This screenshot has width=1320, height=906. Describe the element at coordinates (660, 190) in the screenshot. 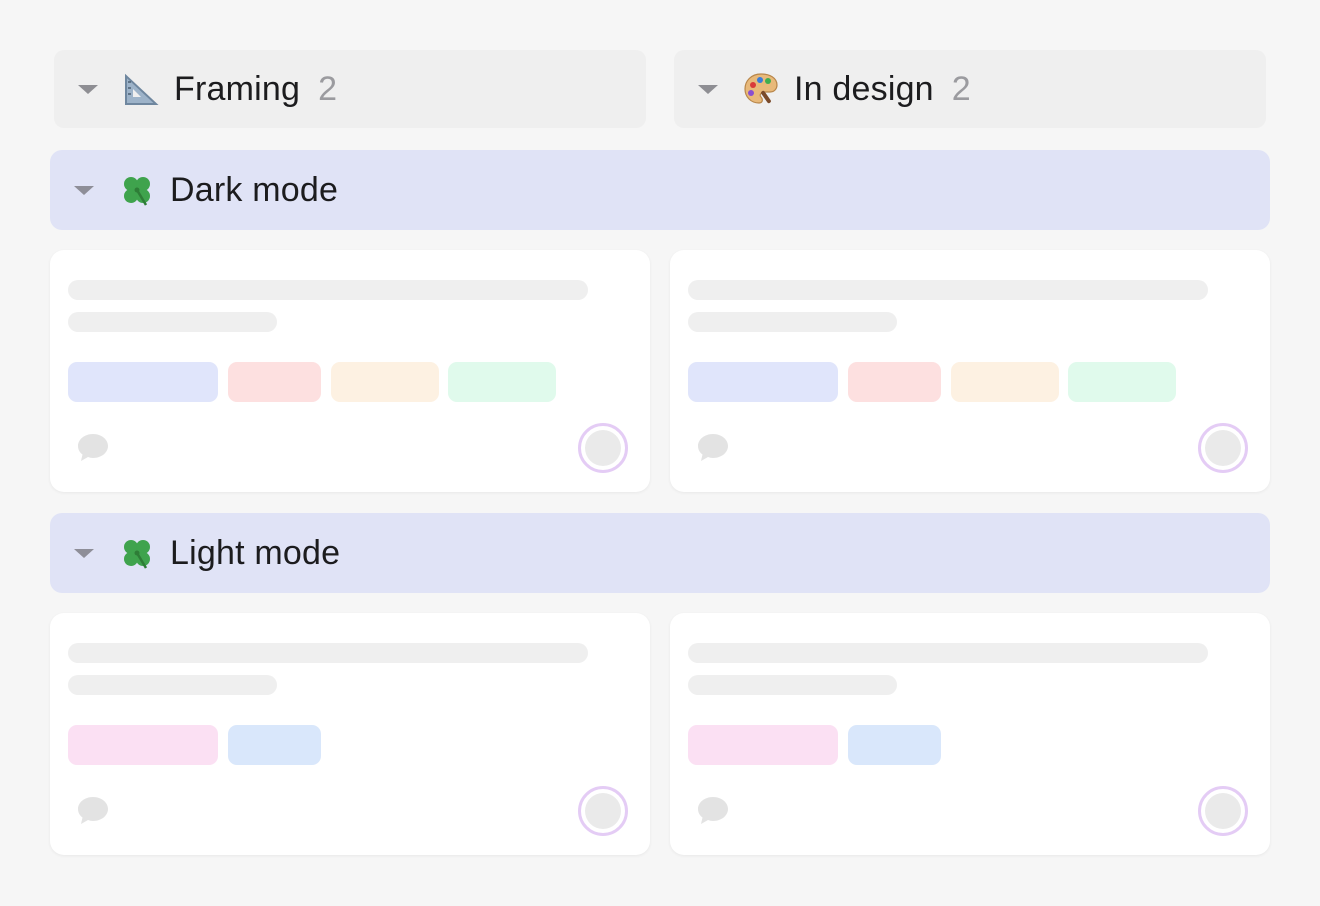

I see `group-header-dark-mode: Dark mode` at that location.